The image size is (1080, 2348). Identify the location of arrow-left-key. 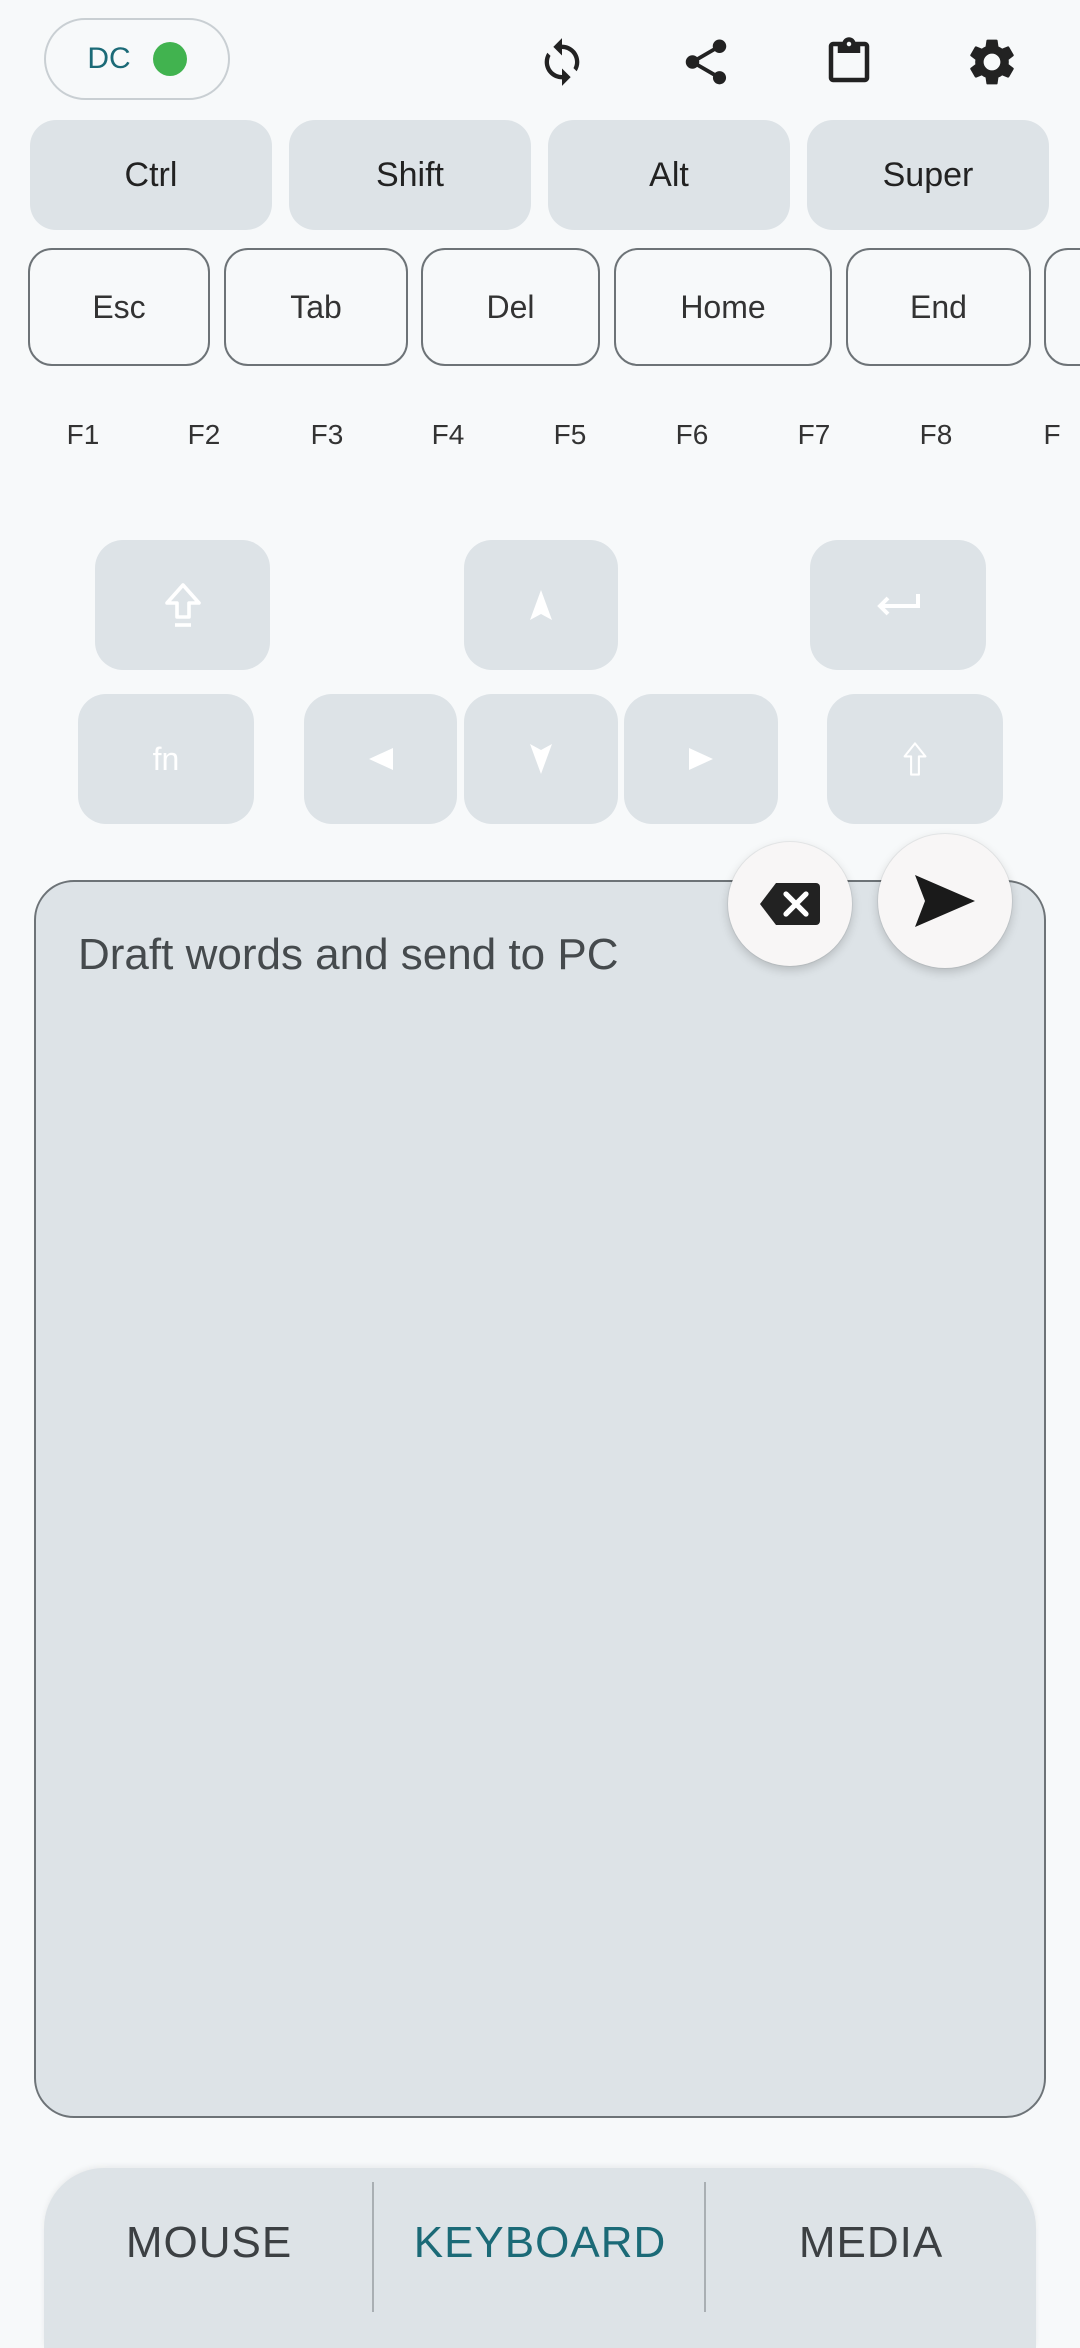
(380, 759).